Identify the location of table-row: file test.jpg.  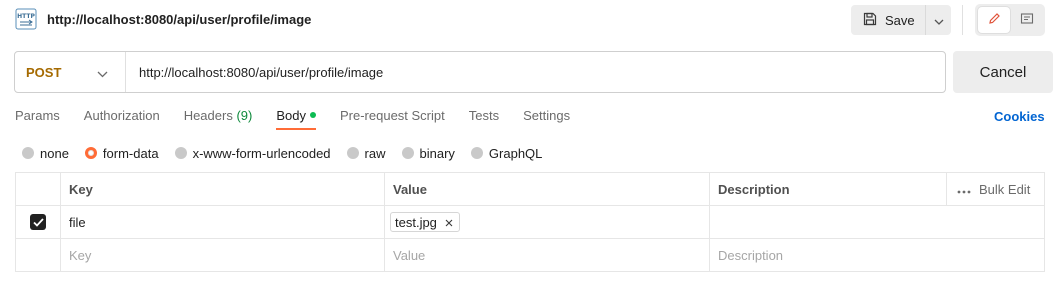
(530, 222).